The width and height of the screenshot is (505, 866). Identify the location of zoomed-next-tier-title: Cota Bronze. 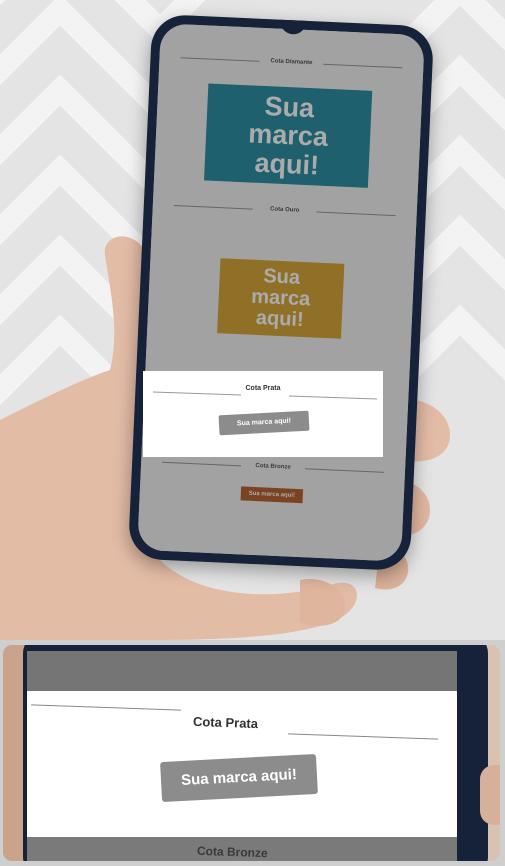
(232, 852).